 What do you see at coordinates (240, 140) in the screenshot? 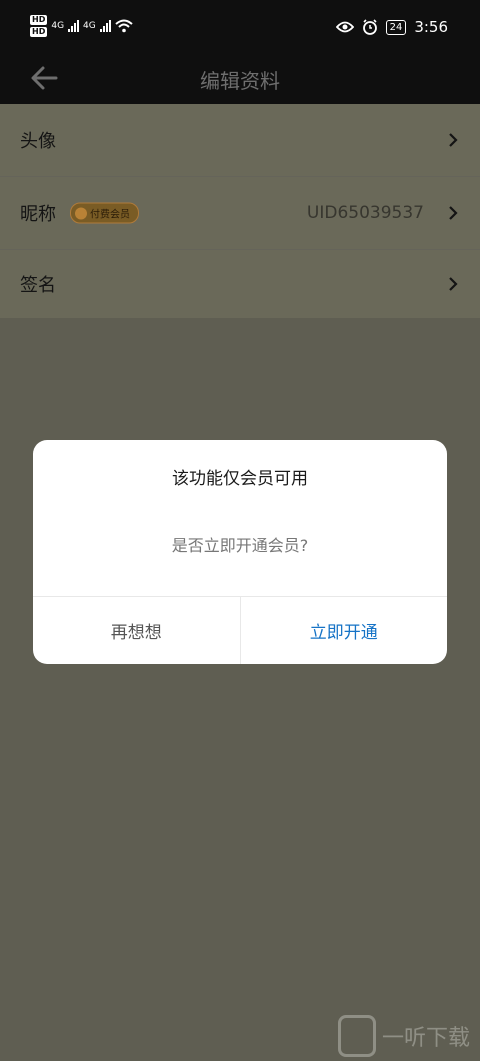
I see `avatar-row: 头像` at bounding box center [240, 140].